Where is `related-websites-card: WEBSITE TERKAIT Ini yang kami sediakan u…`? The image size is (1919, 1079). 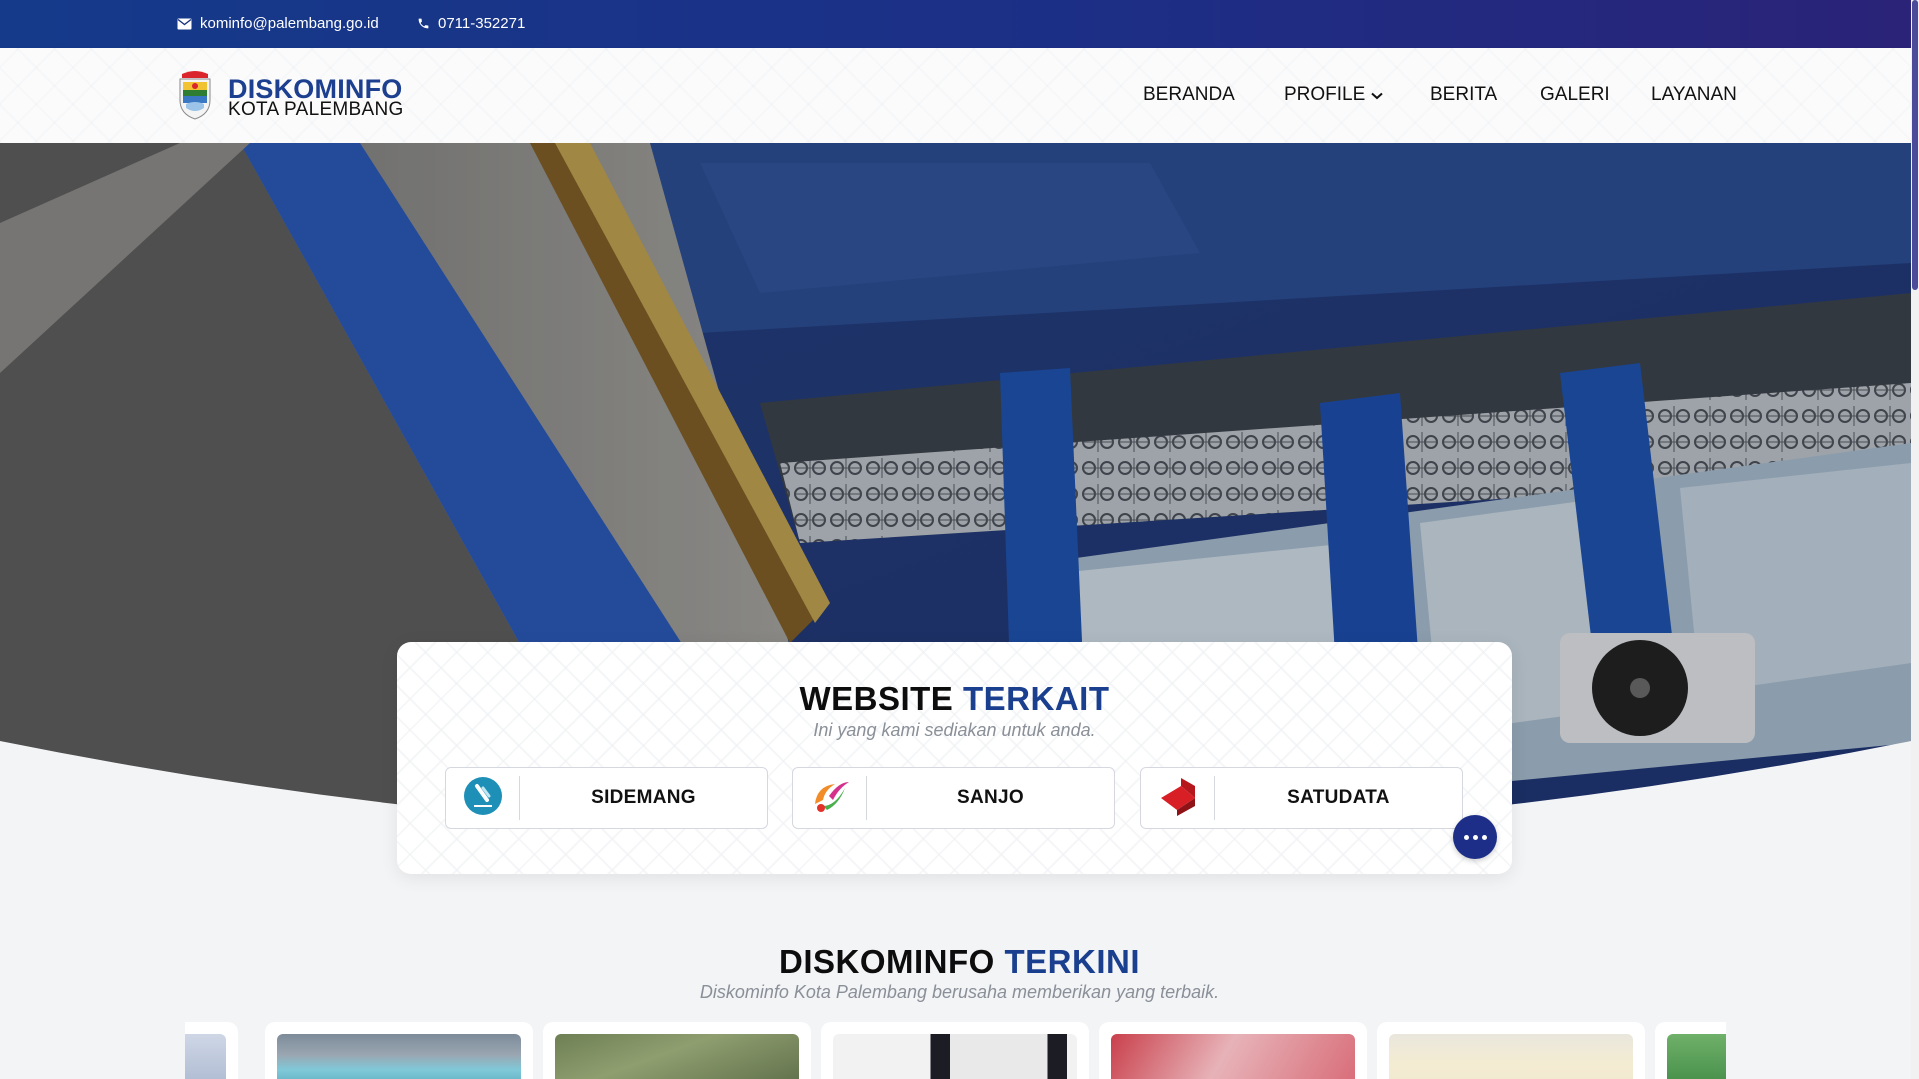
related-websites-card: WEBSITE TERKAIT Ini yang kami sediakan u… is located at coordinates (954, 758).